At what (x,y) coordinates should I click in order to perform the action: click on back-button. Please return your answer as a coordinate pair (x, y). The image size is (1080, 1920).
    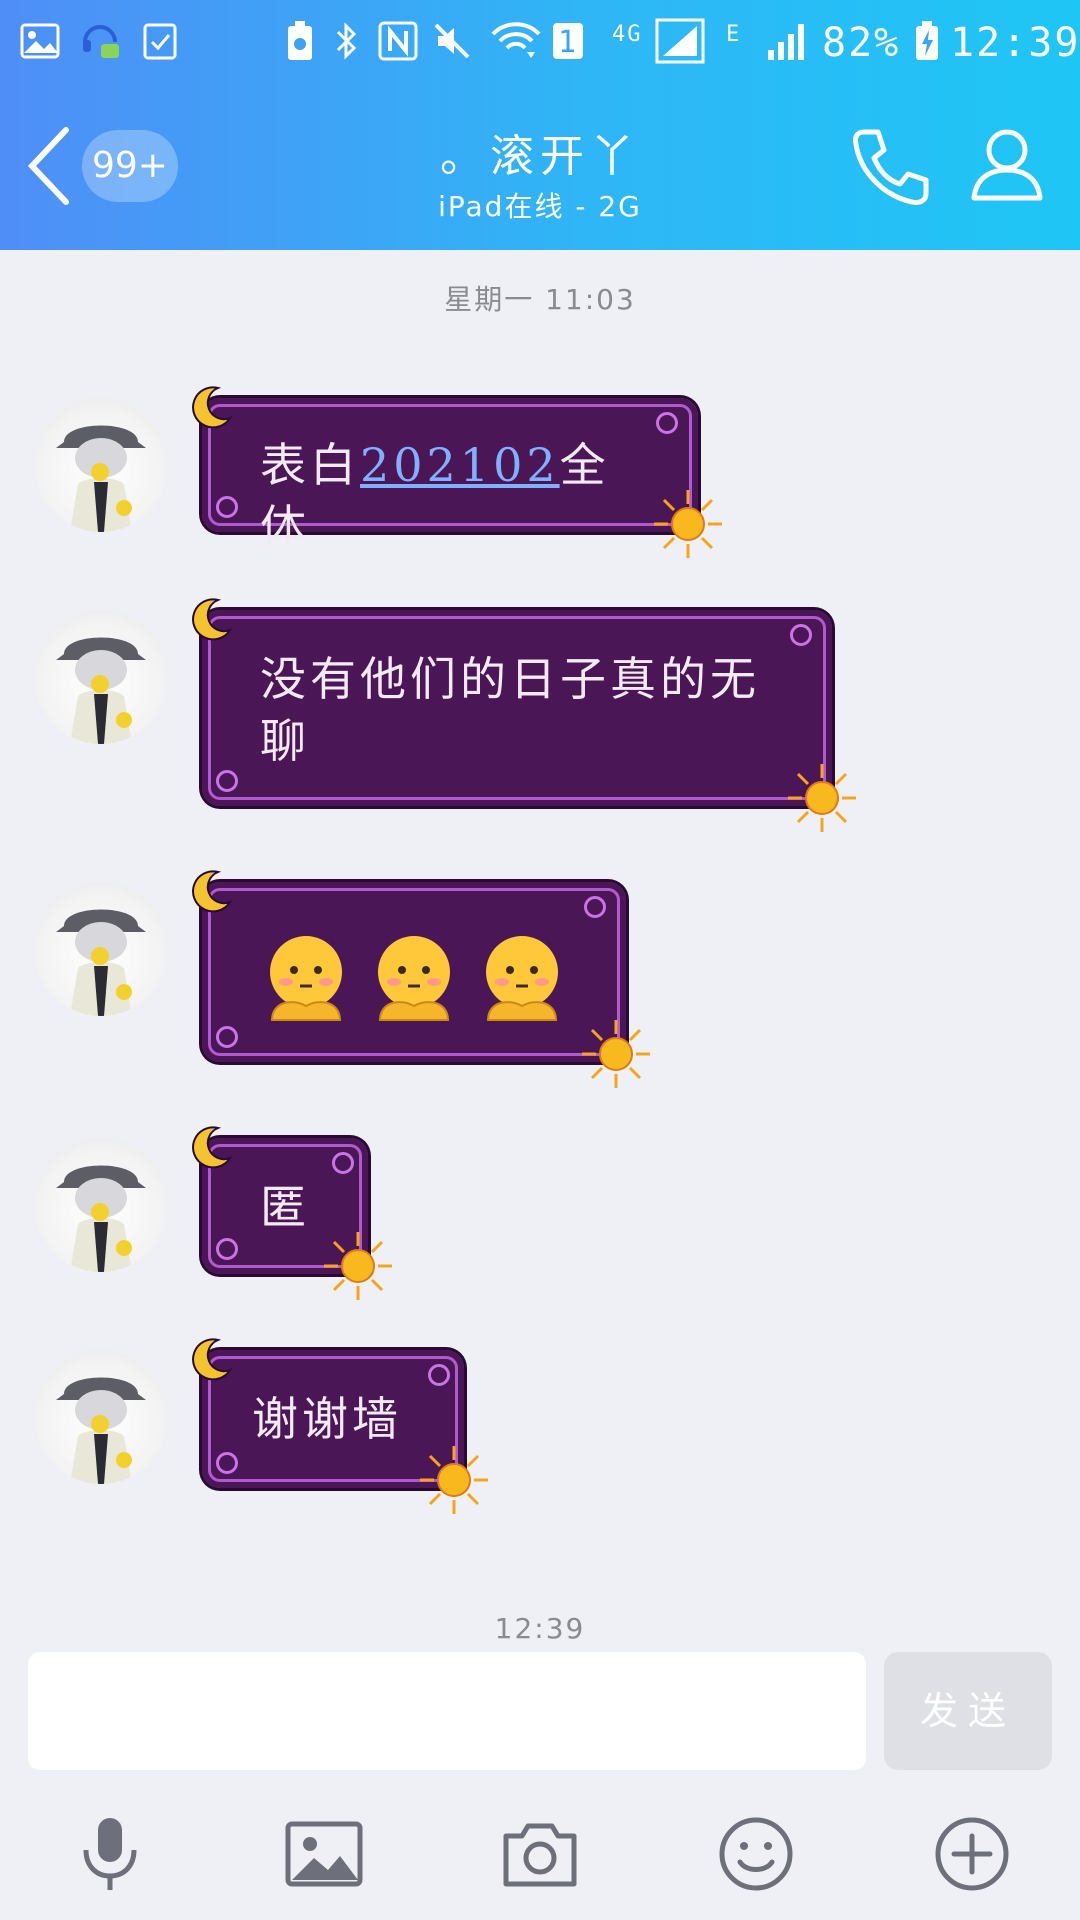
    Looking at the image, I should click on (49, 166).